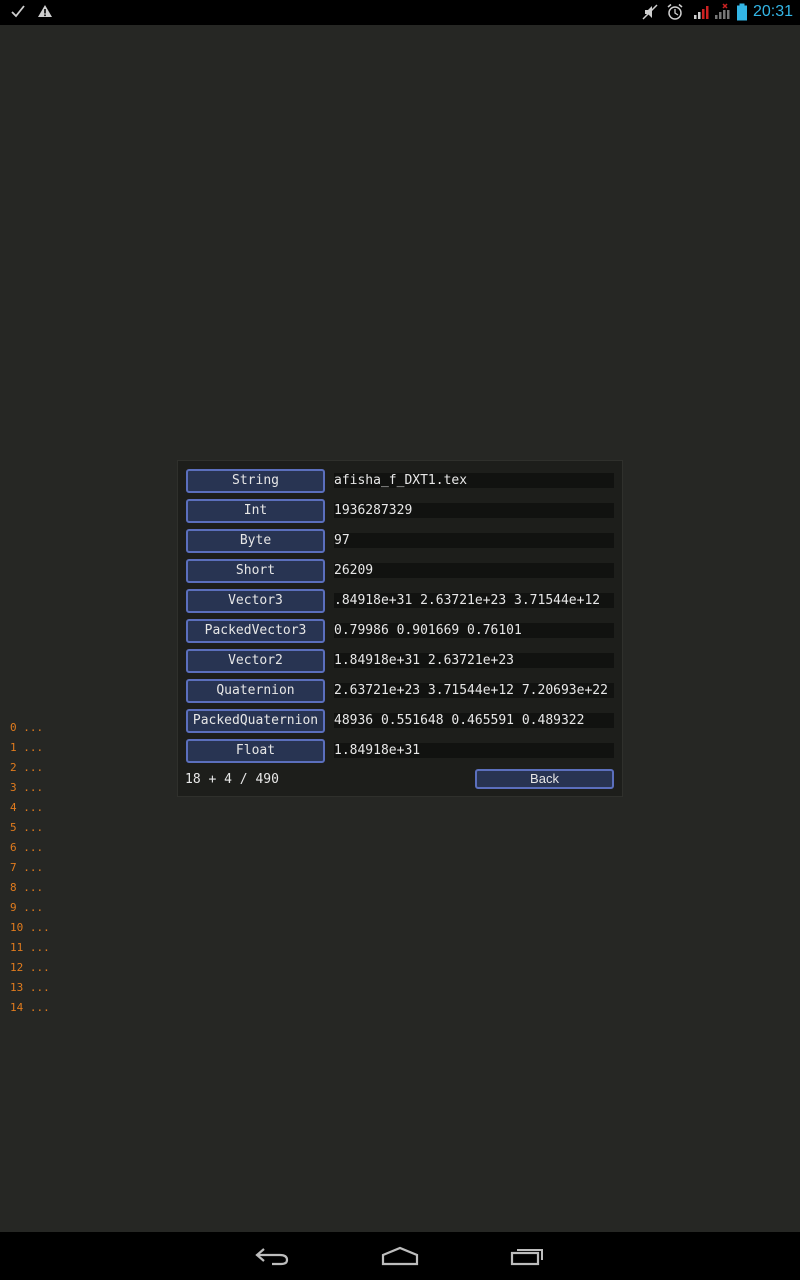 The width and height of the screenshot is (800, 1280). I want to click on string-type-button: String, so click(255, 481).